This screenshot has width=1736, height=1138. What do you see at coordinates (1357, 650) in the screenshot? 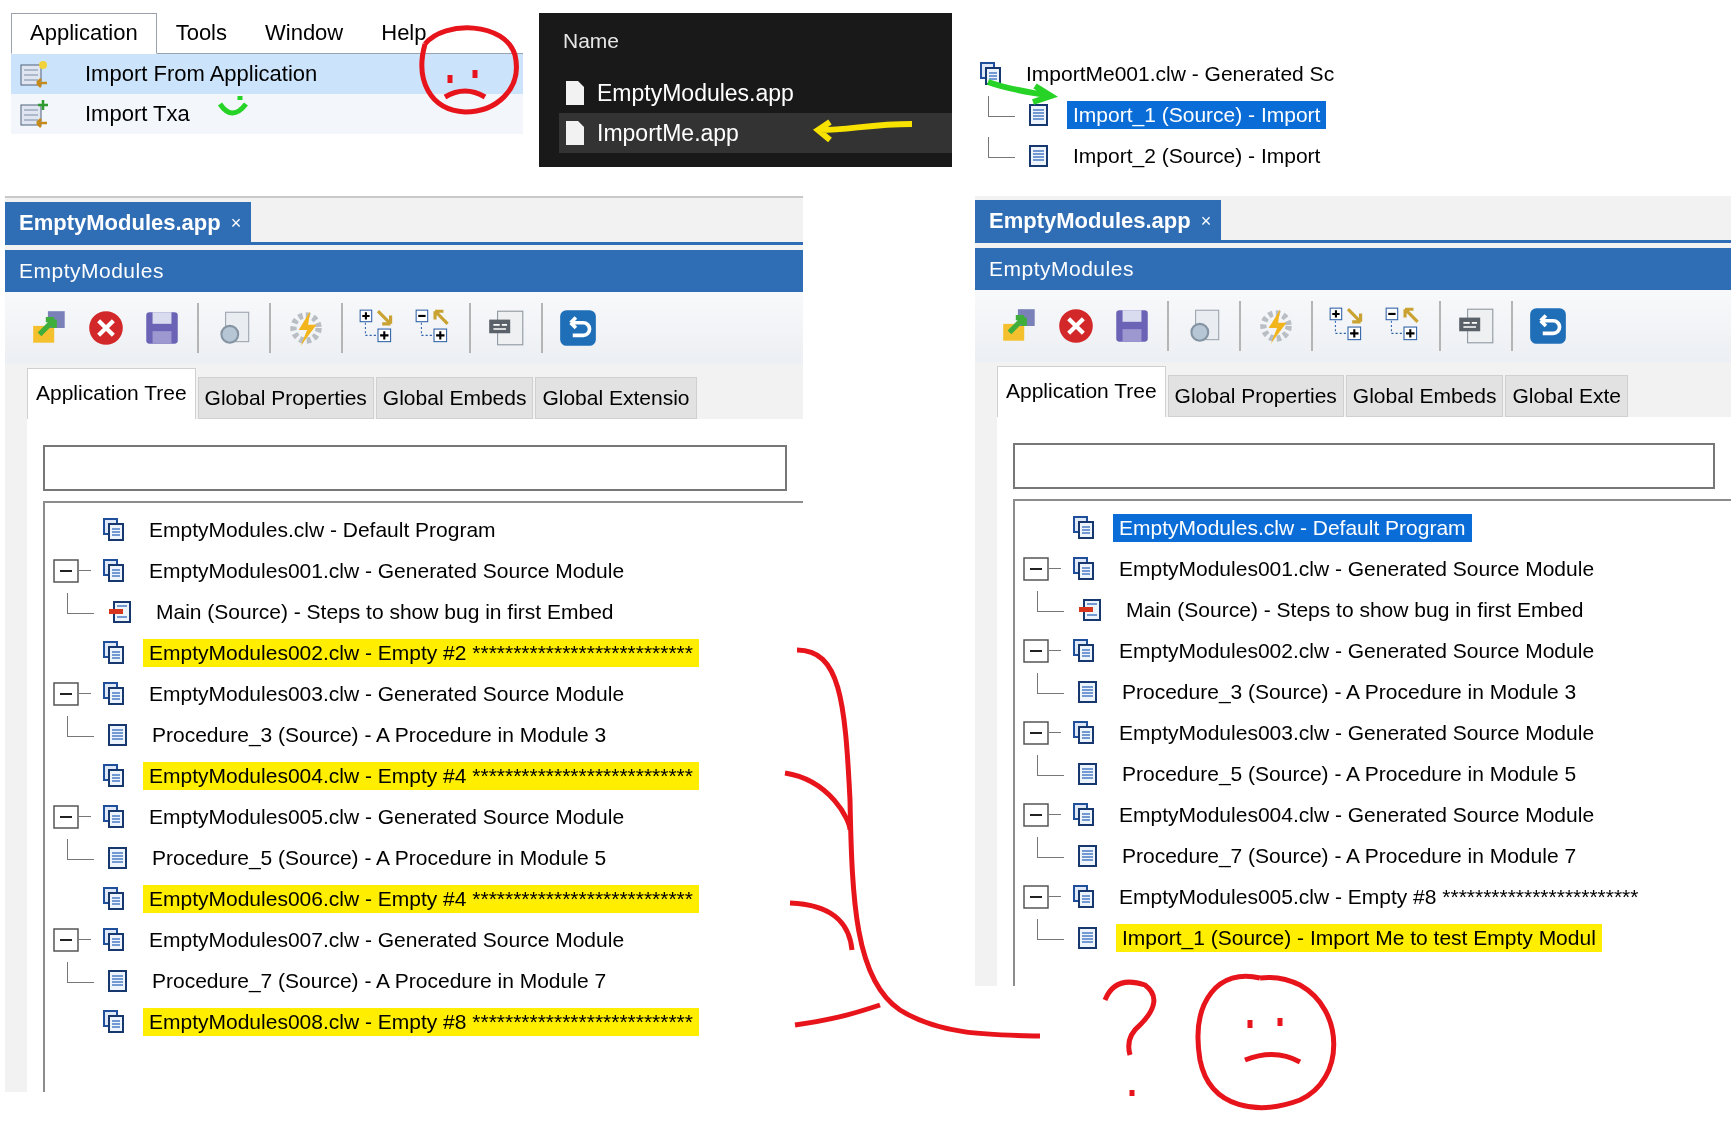
I see `tree-item: EmptyModules002.clw - Generated Source Module` at bounding box center [1357, 650].